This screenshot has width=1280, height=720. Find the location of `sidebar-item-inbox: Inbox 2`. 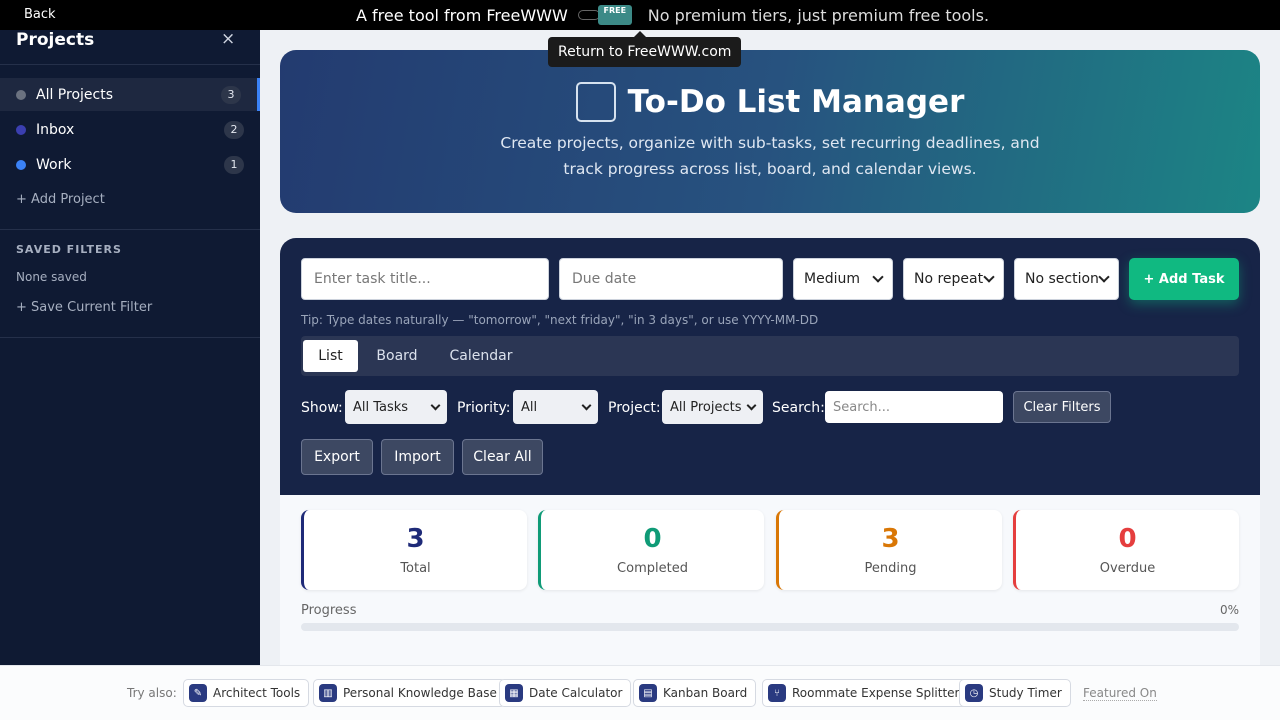

sidebar-item-inbox: Inbox 2 is located at coordinates (130, 129).